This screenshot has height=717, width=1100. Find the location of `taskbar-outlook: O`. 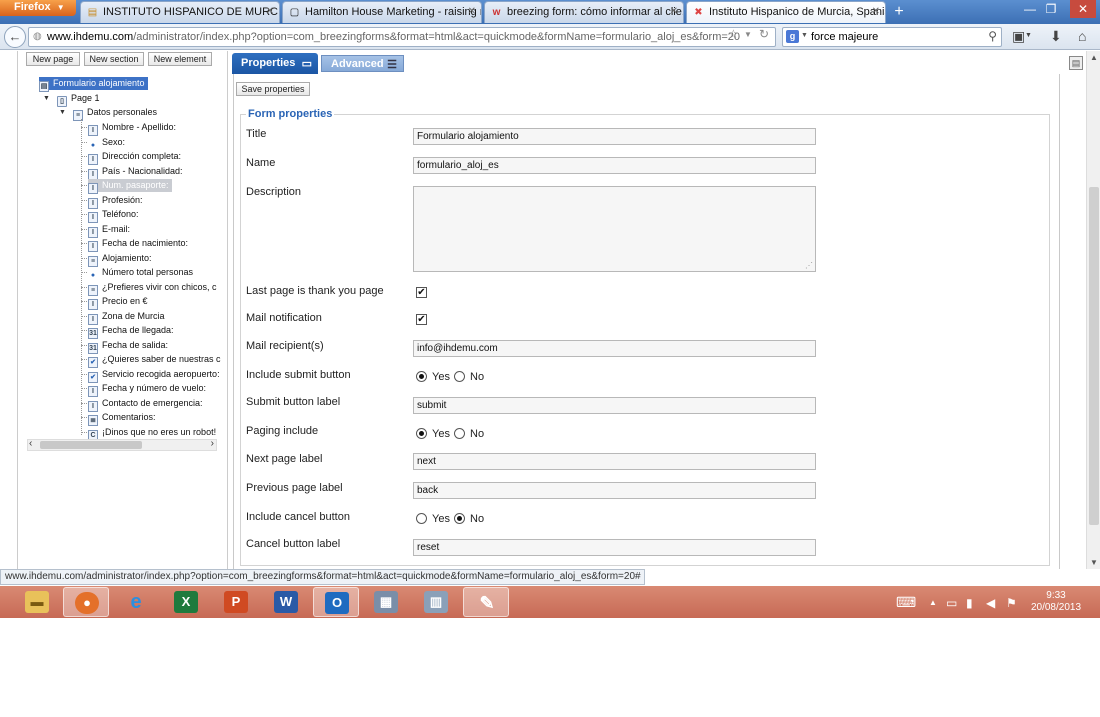

taskbar-outlook: O is located at coordinates (336, 602).